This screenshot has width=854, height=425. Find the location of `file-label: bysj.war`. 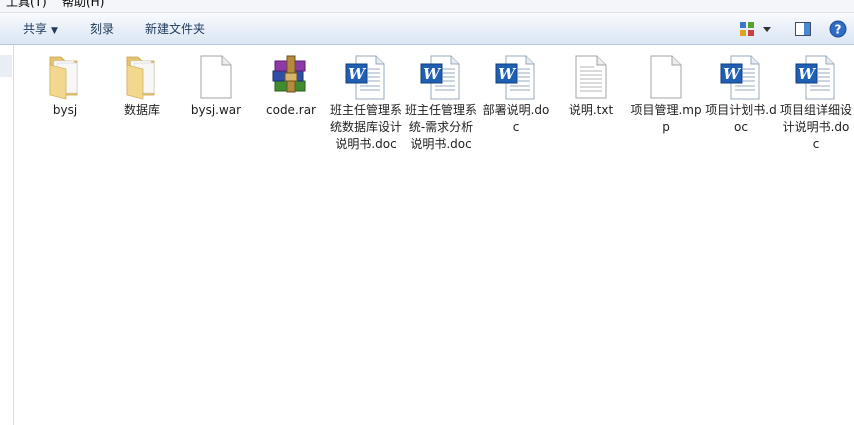

file-label: bysj.war is located at coordinates (216, 110).